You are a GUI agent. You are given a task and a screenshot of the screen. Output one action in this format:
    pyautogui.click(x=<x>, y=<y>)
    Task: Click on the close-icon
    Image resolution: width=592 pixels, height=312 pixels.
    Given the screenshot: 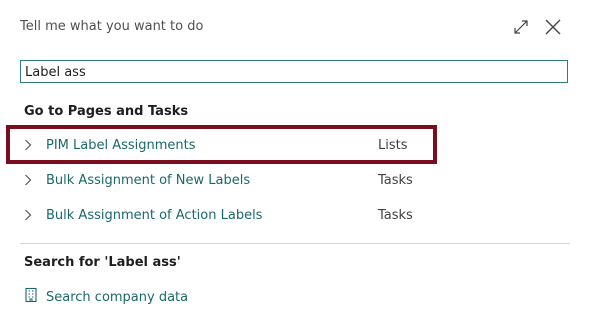 What is the action you would take?
    pyautogui.click(x=553, y=27)
    